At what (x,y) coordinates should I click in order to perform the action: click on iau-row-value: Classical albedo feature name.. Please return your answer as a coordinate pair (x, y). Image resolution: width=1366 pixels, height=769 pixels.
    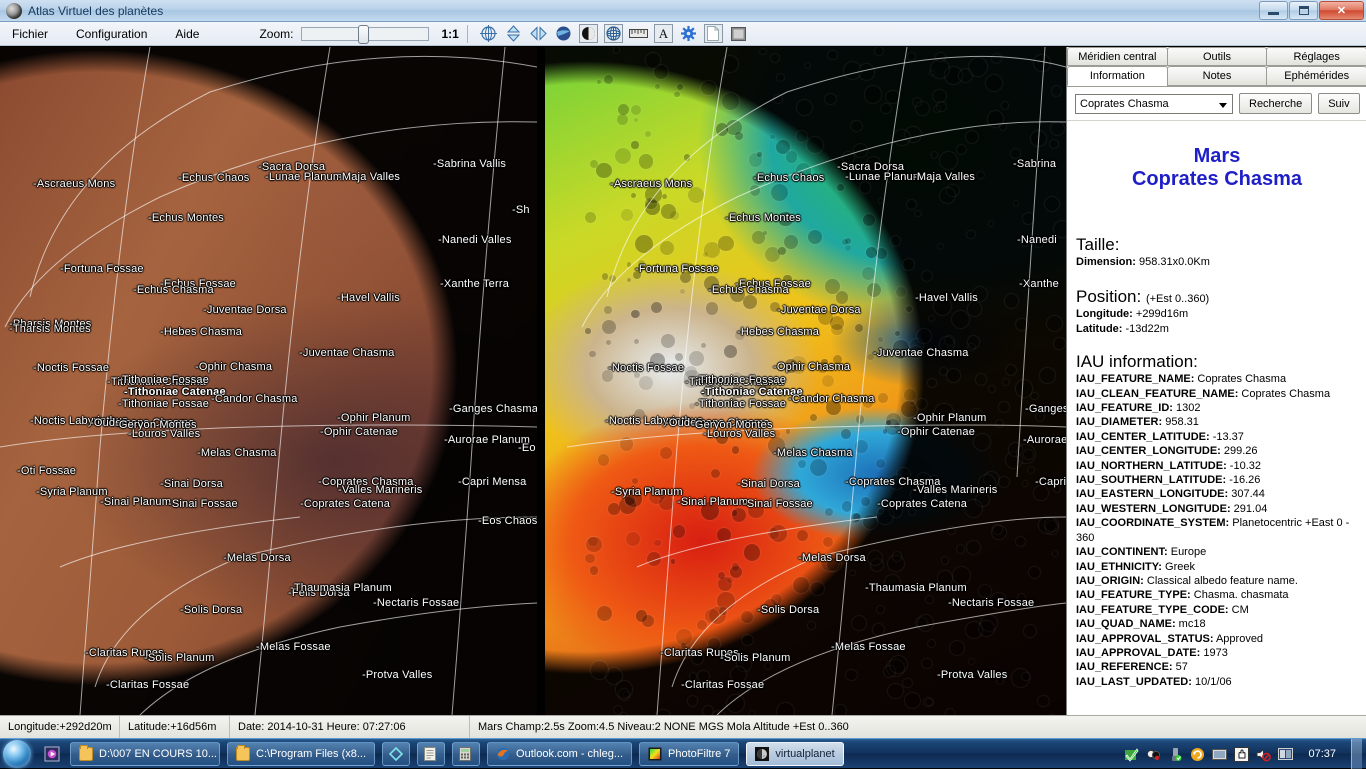
    Looking at the image, I should click on (1221, 581).